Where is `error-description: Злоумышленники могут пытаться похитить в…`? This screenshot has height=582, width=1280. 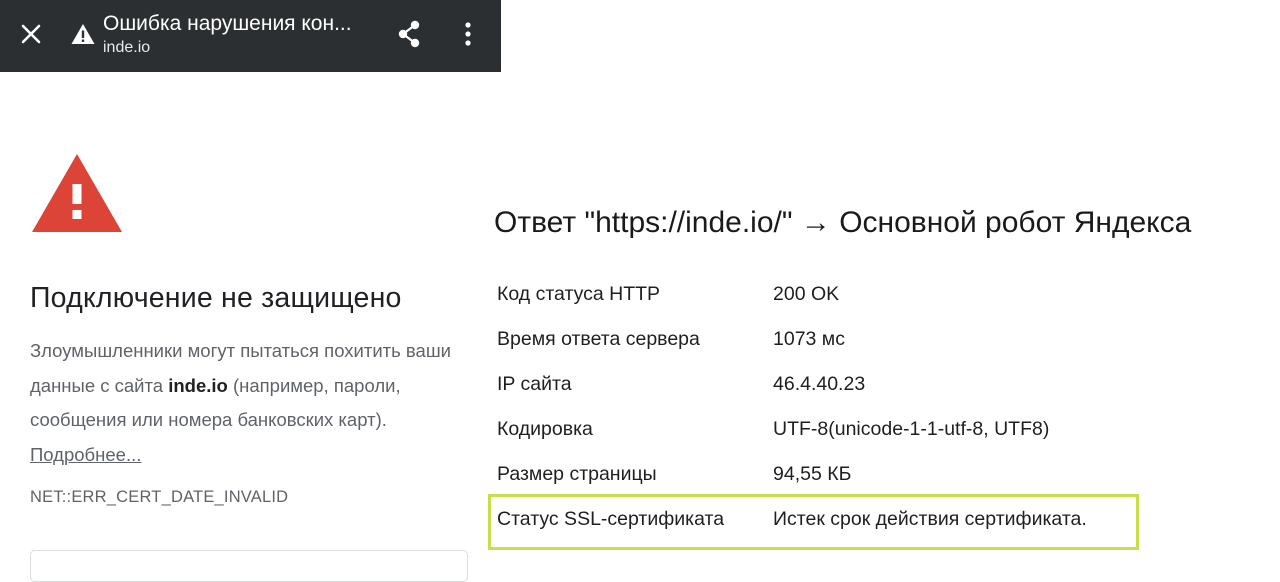 error-description: Злоумышленники могут пытаться похитить в… is located at coordinates (250, 403).